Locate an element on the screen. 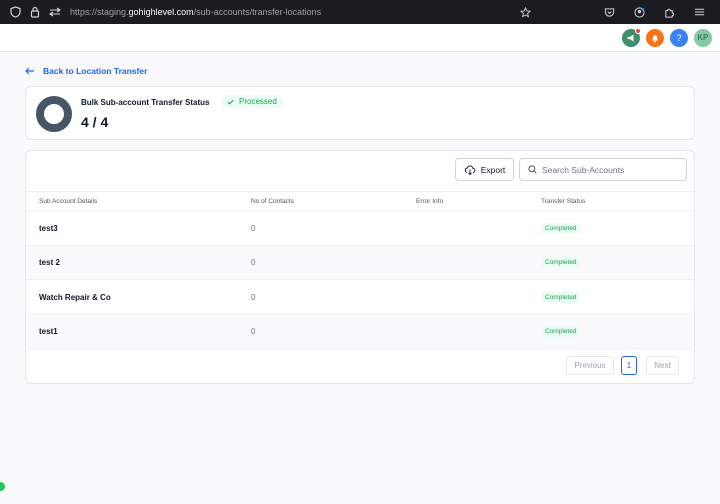  chat-widget-dot is located at coordinates (2, 486).